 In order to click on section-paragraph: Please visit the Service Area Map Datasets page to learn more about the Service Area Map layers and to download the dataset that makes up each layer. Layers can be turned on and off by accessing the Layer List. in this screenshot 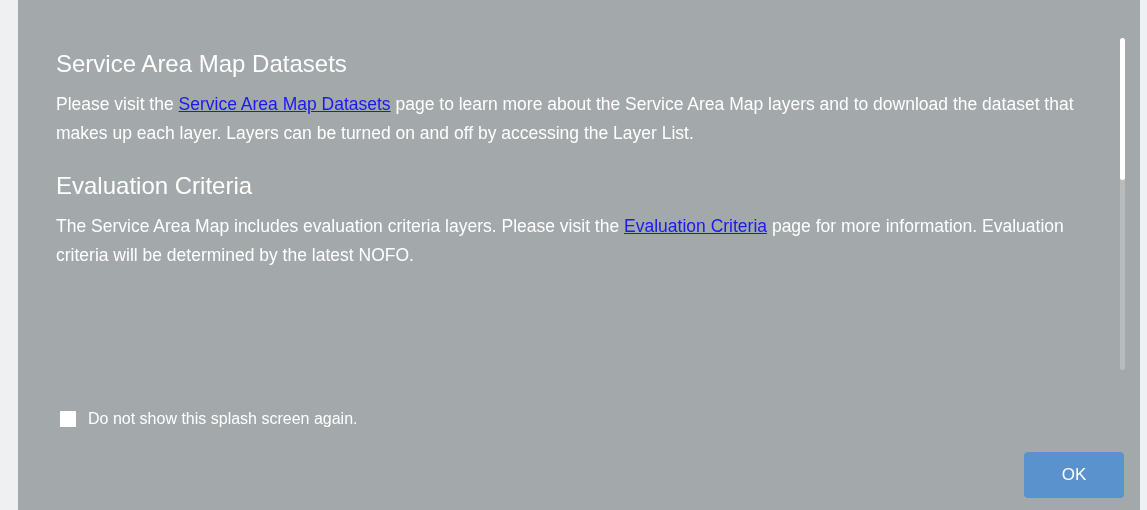, I will do `click(565, 119)`.